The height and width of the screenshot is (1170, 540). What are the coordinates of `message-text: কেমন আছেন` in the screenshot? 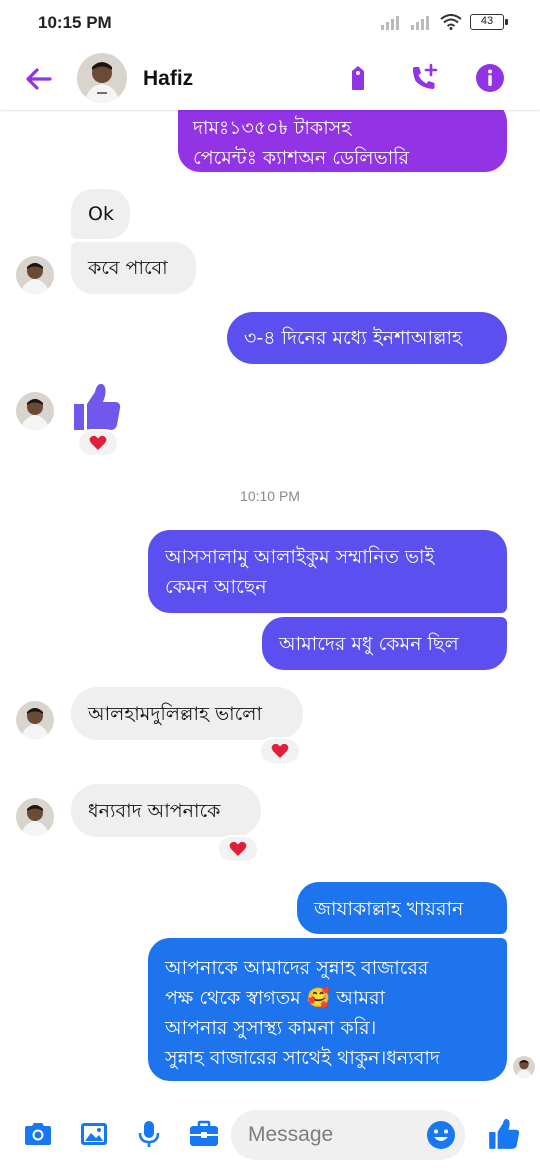 It's located at (216, 587).